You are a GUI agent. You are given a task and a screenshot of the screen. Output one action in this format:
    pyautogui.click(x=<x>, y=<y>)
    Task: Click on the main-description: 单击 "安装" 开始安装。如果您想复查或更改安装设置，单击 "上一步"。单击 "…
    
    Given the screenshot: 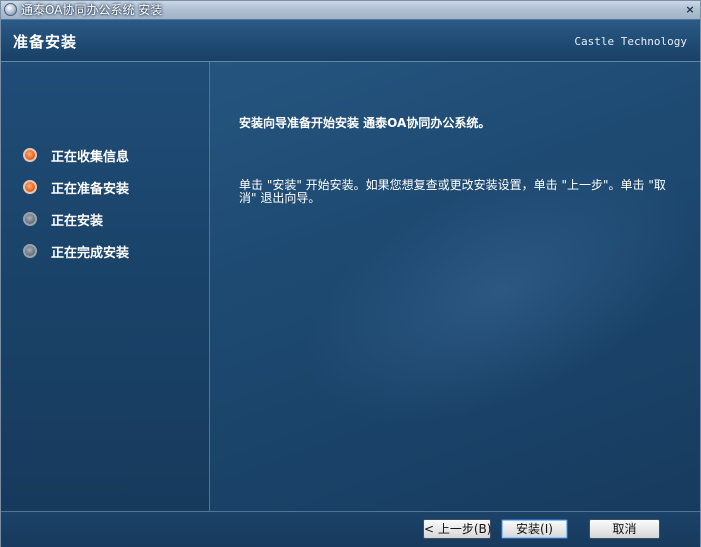 What is the action you would take?
    pyautogui.click(x=452, y=191)
    